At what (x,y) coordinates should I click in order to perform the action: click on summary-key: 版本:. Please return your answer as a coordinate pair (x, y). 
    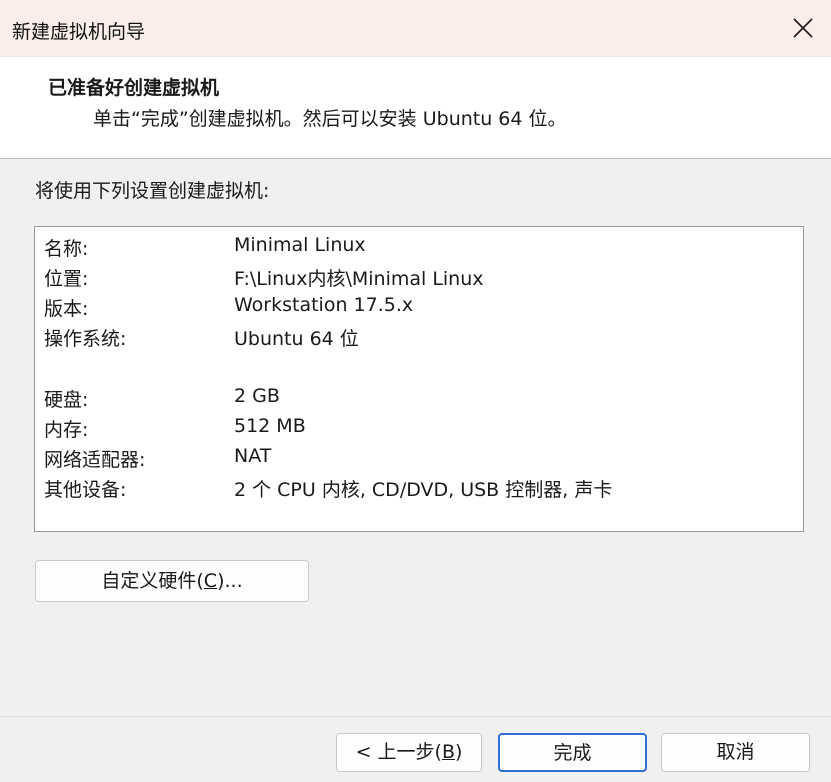
    Looking at the image, I should click on (66, 309).